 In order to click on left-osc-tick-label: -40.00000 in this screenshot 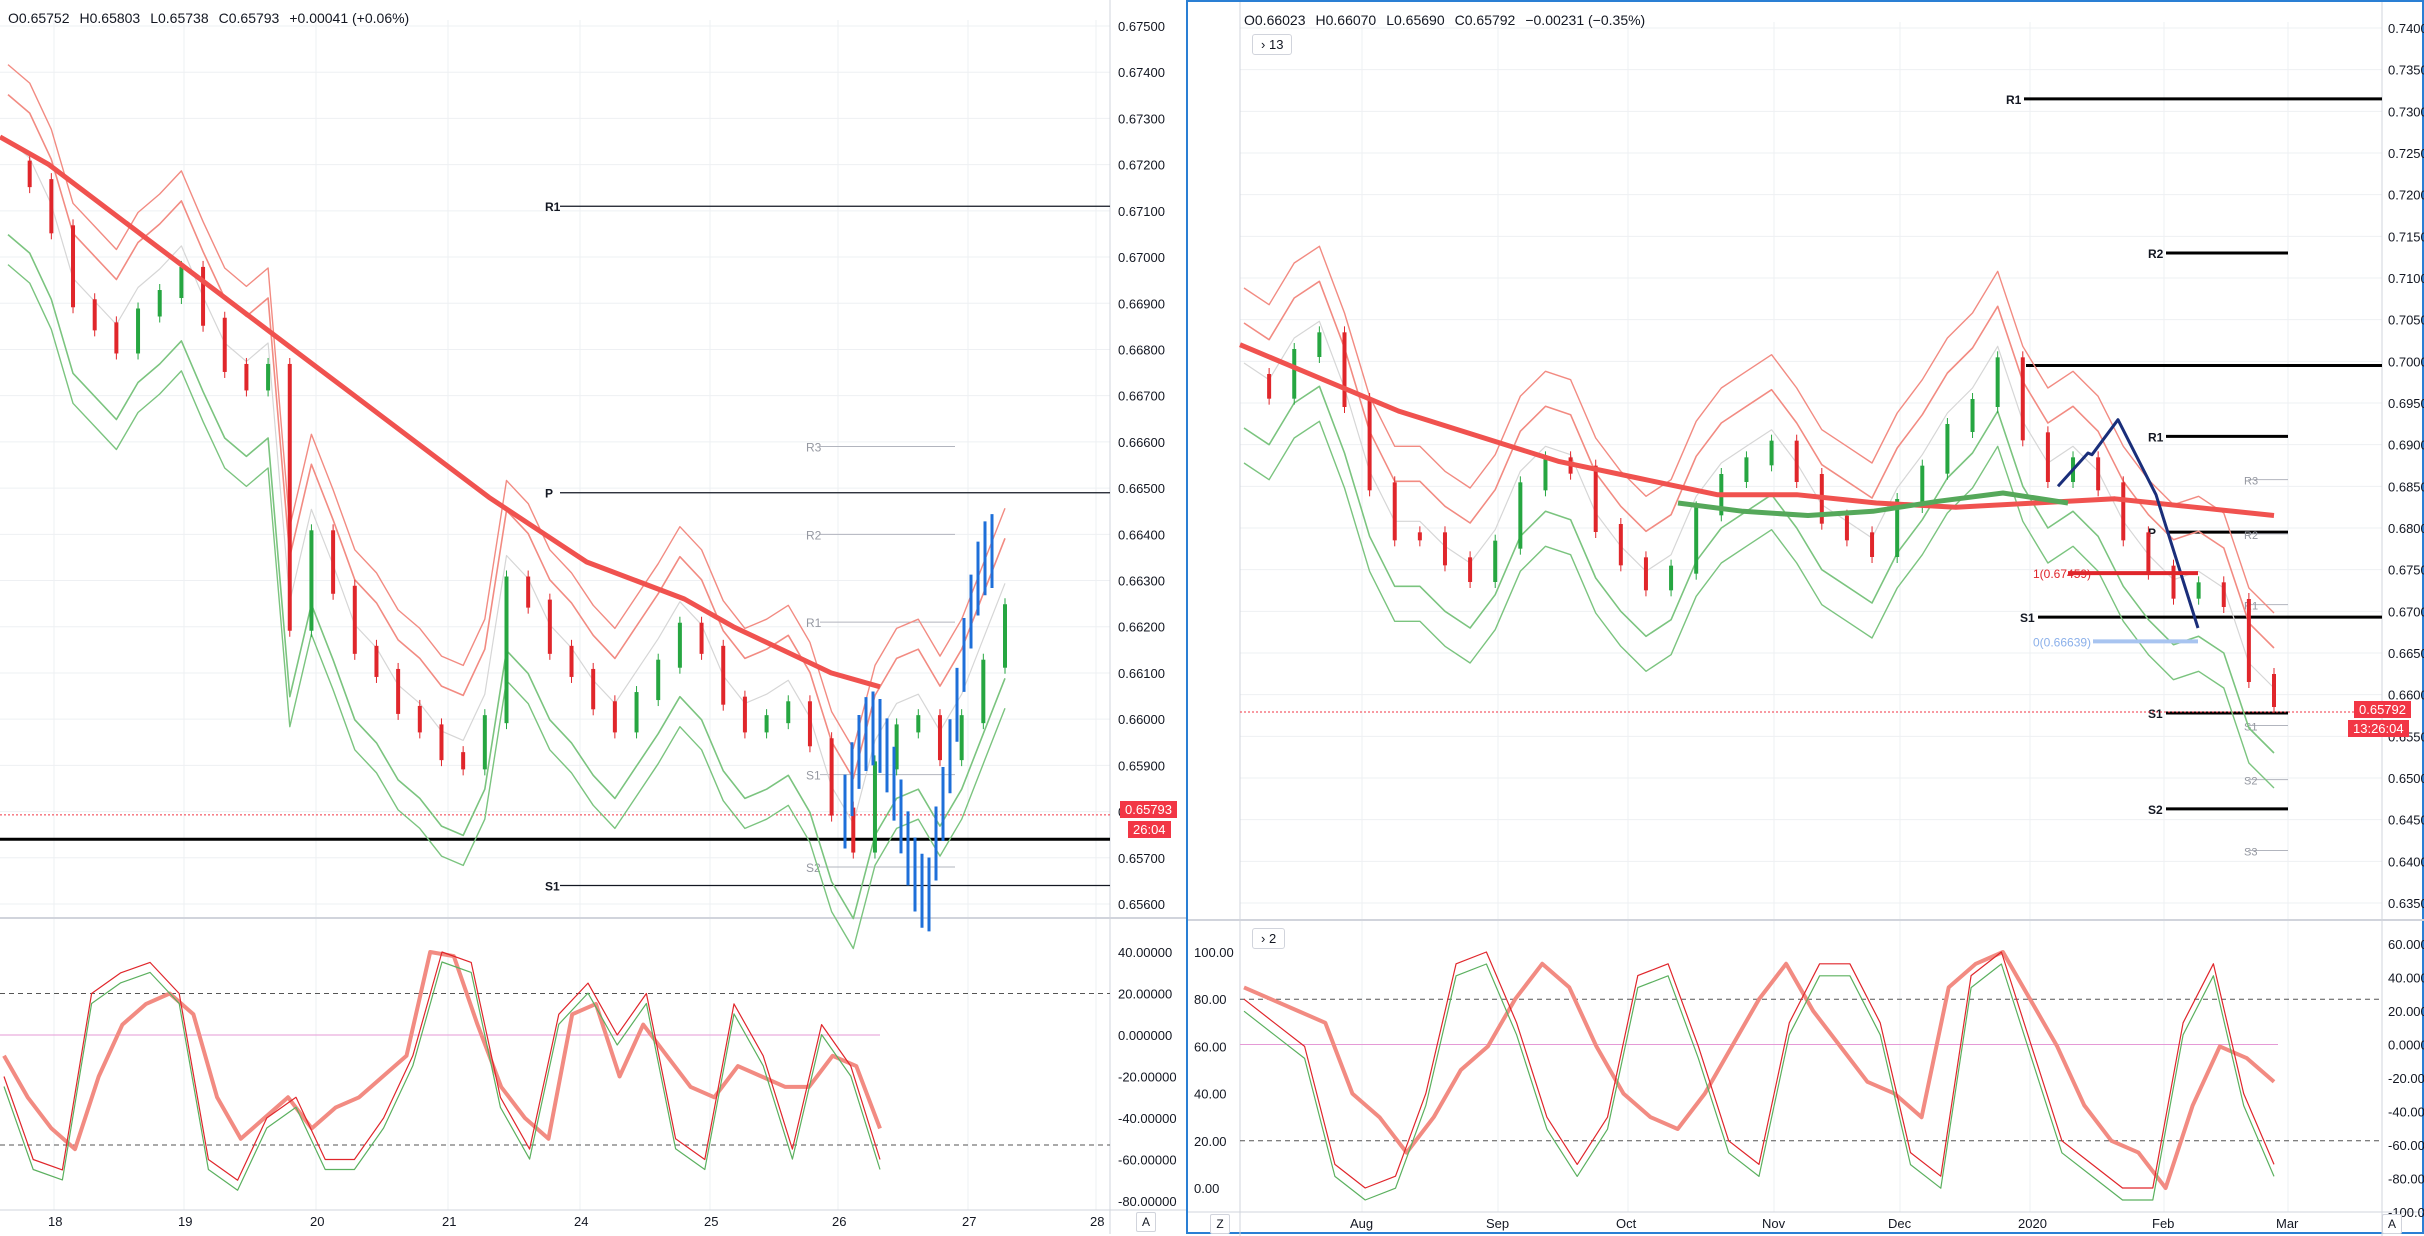, I will do `click(1147, 1118)`.